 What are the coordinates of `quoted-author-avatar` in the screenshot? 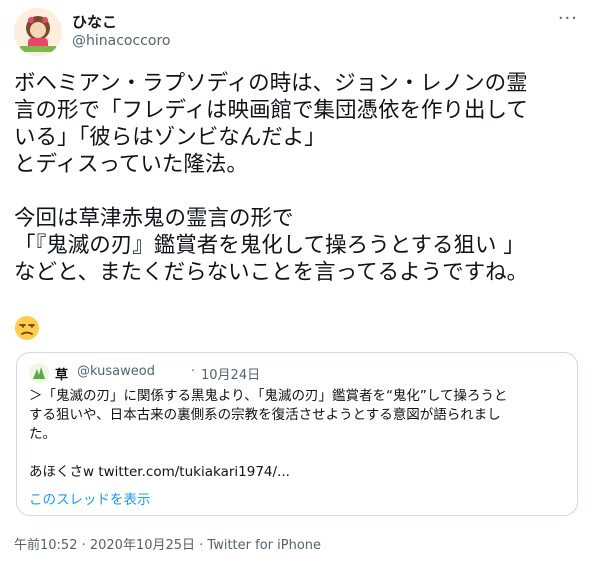 It's located at (39, 373).